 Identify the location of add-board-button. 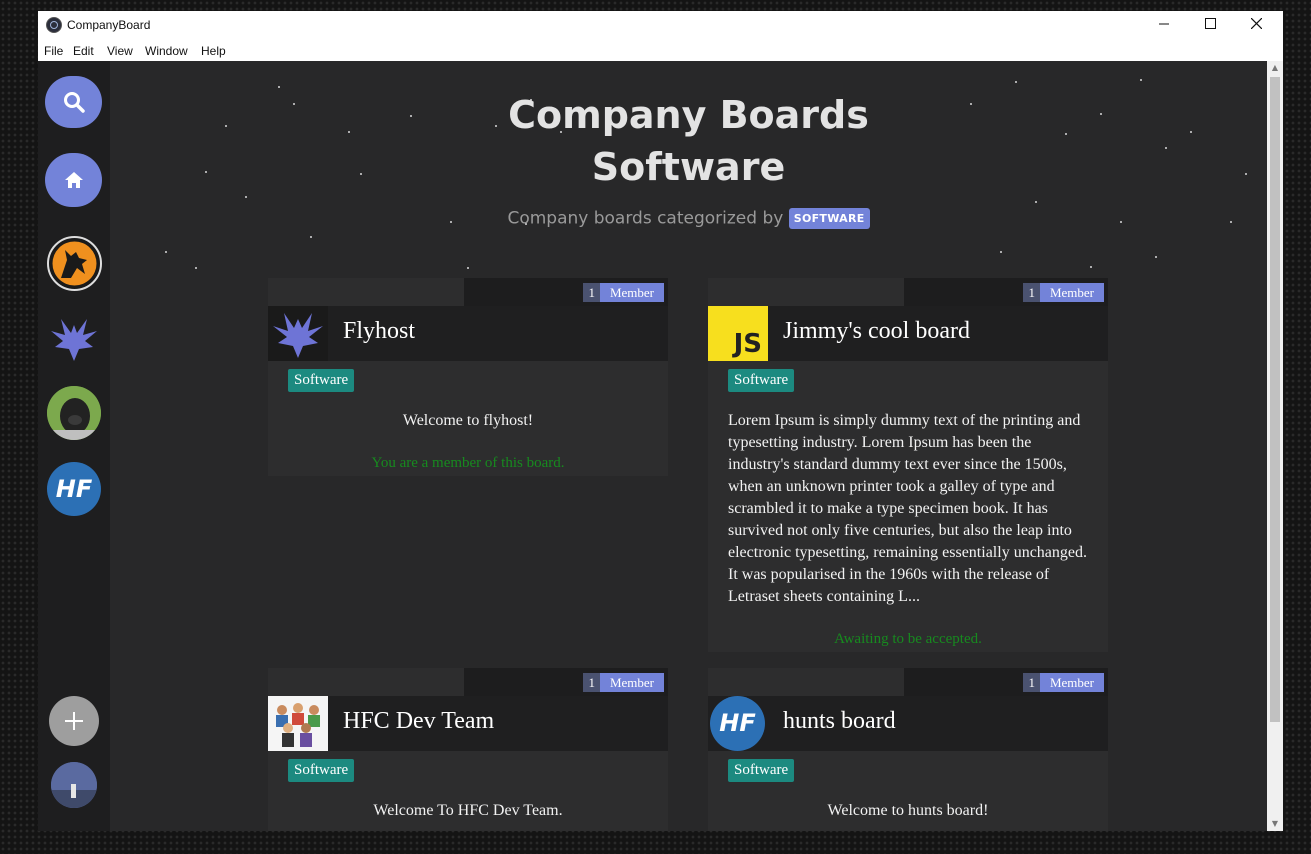
(74, 721).